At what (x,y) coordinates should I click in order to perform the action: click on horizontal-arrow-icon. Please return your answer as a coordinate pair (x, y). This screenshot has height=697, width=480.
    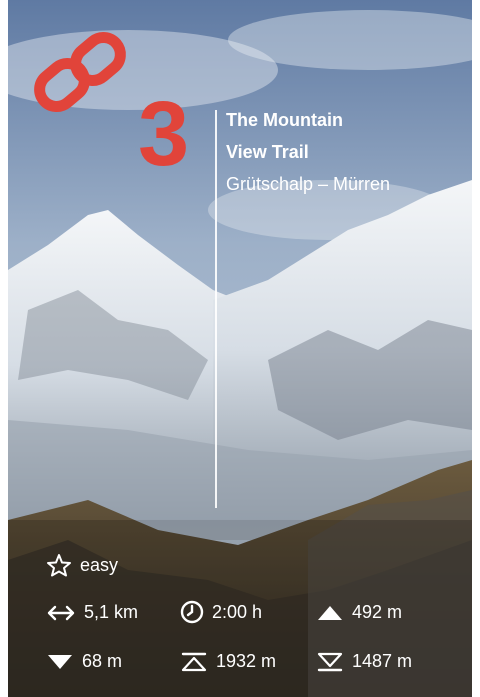
    Looking at the image, I should click on (61, 612).